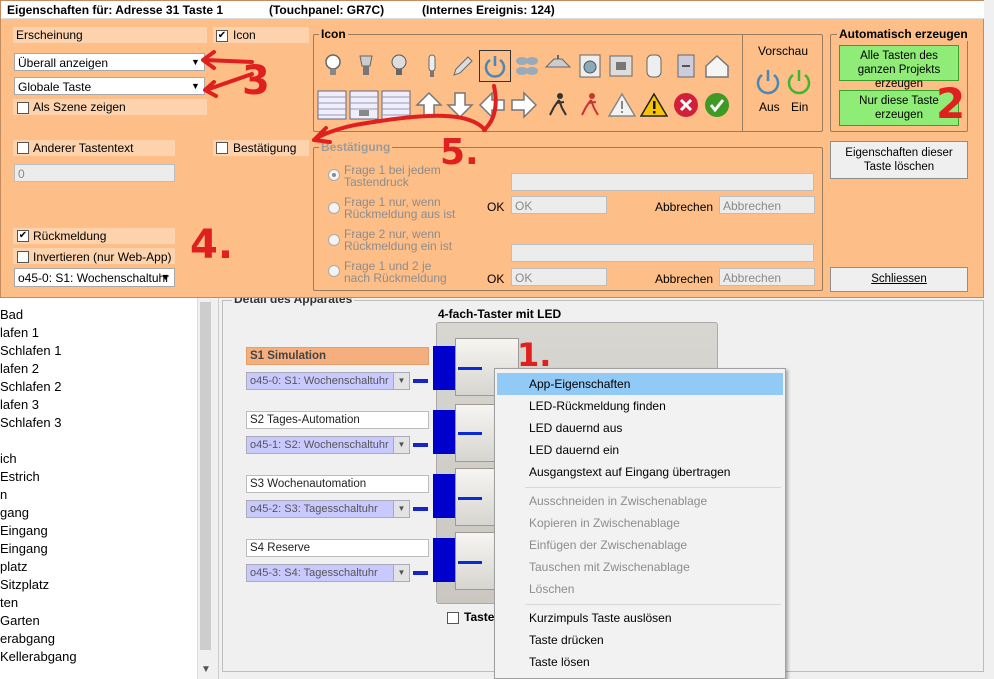 This screenshot has height=679, width=994. Describe the element at coordinates (400, 208) in the screenshot. I see `frage1-aus-label: Frage 1 nur, wenn Rückmeldung aus ist` at that location.